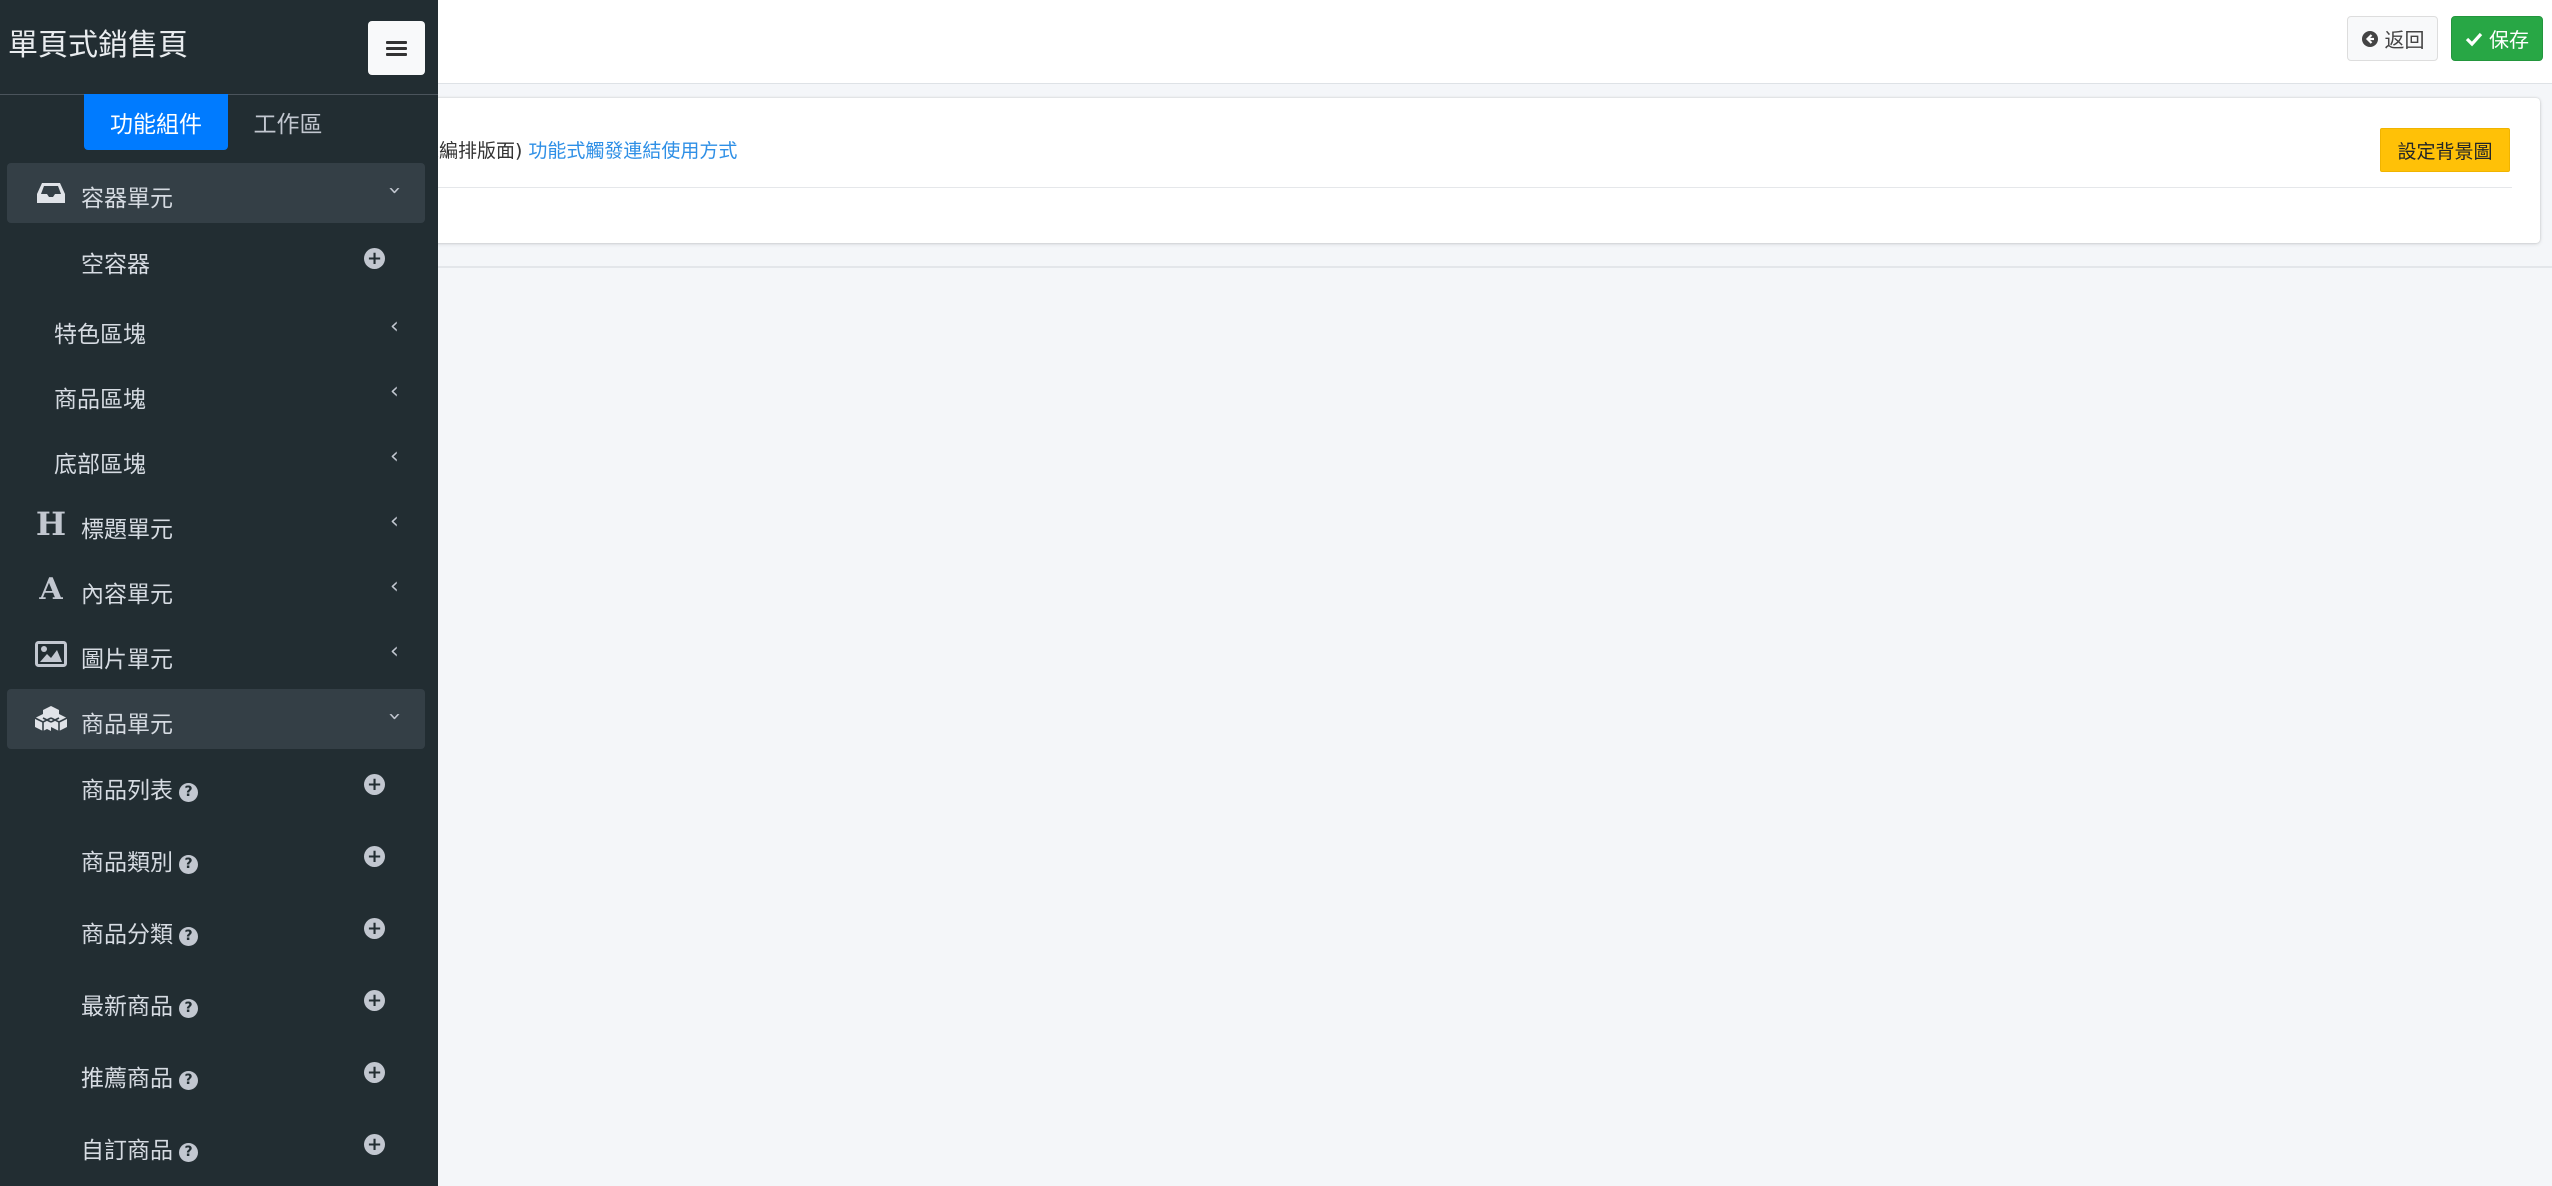 Image resolution: width=2552 pixels, height=1186 pixels. Describe the element at coordinates (2369, 38) in the screenshot. I see `arrow-circle-left-icon` at that location.